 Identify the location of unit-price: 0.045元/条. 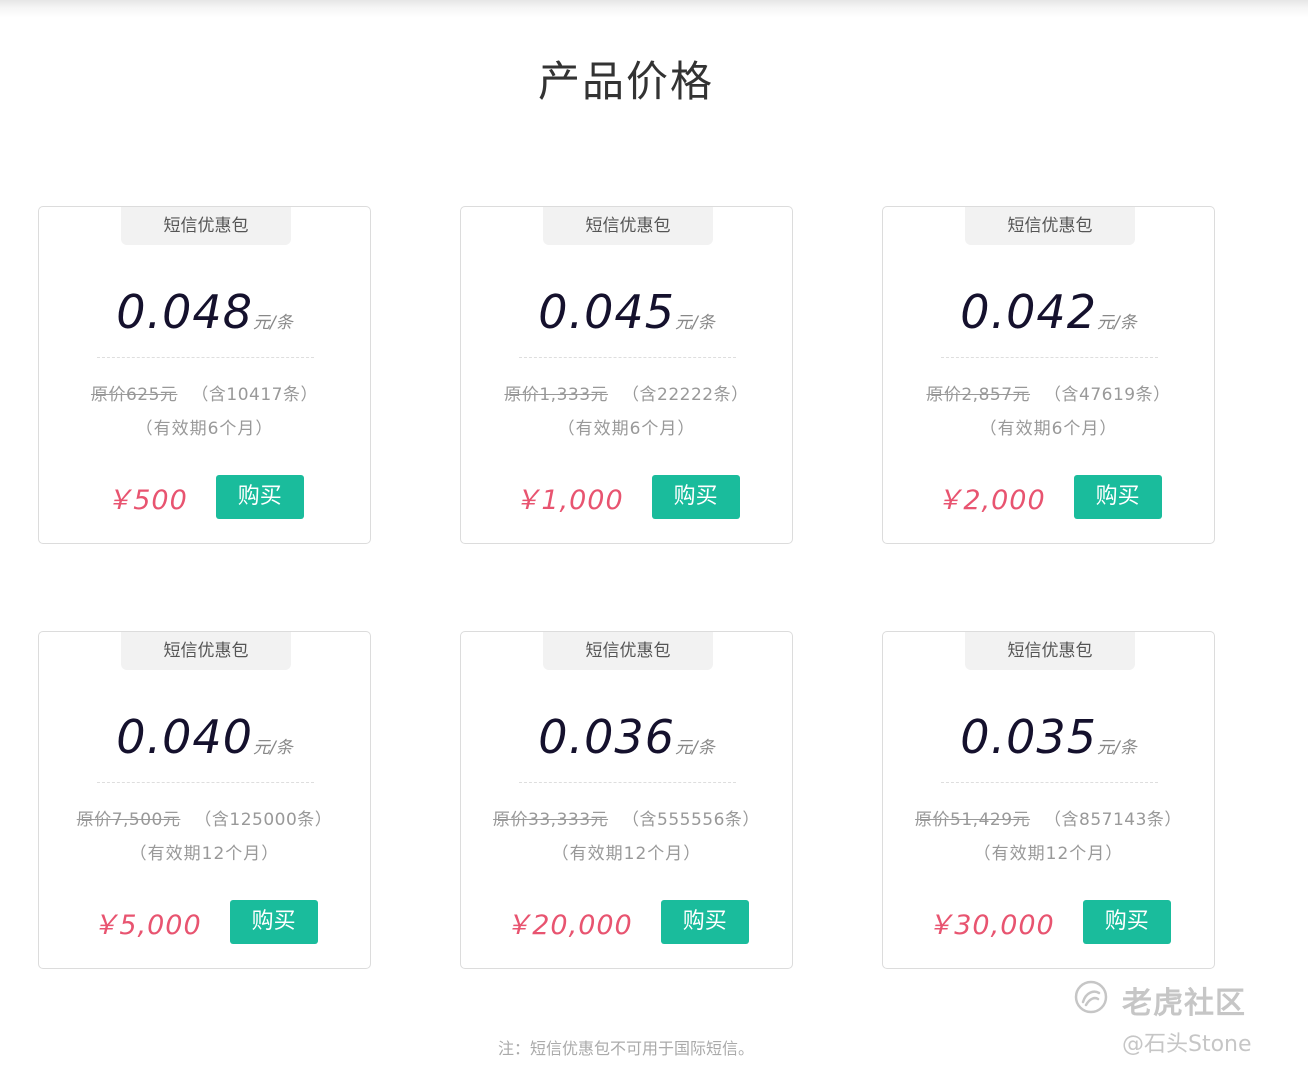
(626, 312).